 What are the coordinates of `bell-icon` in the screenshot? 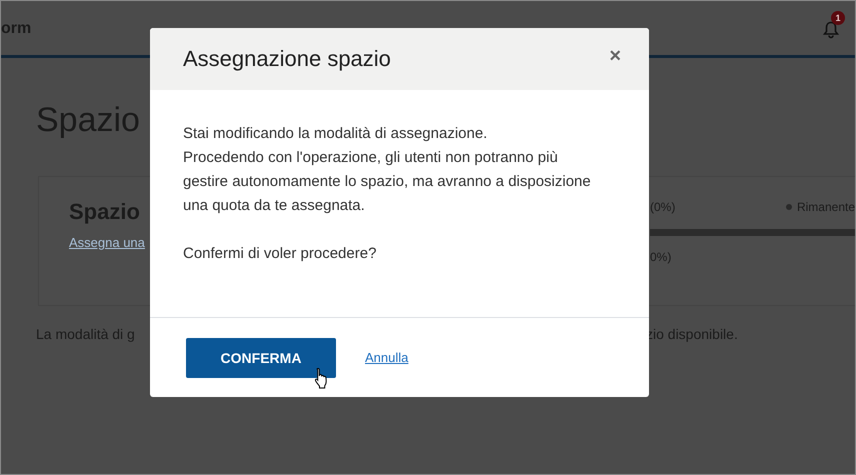 It's located at (831, 30).